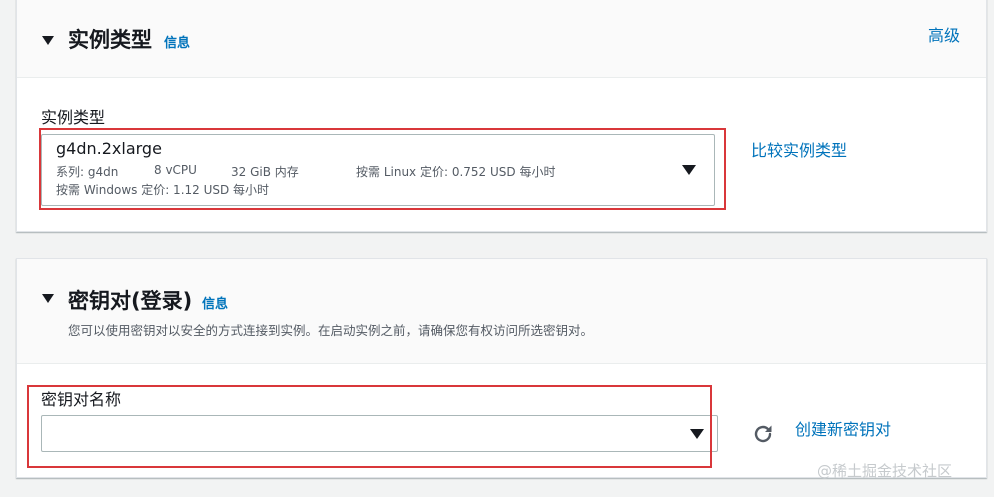  I want to click on instance-windows-price: 按需 Windows 定价: 1.12 USD 每小时, so click(163, 190).